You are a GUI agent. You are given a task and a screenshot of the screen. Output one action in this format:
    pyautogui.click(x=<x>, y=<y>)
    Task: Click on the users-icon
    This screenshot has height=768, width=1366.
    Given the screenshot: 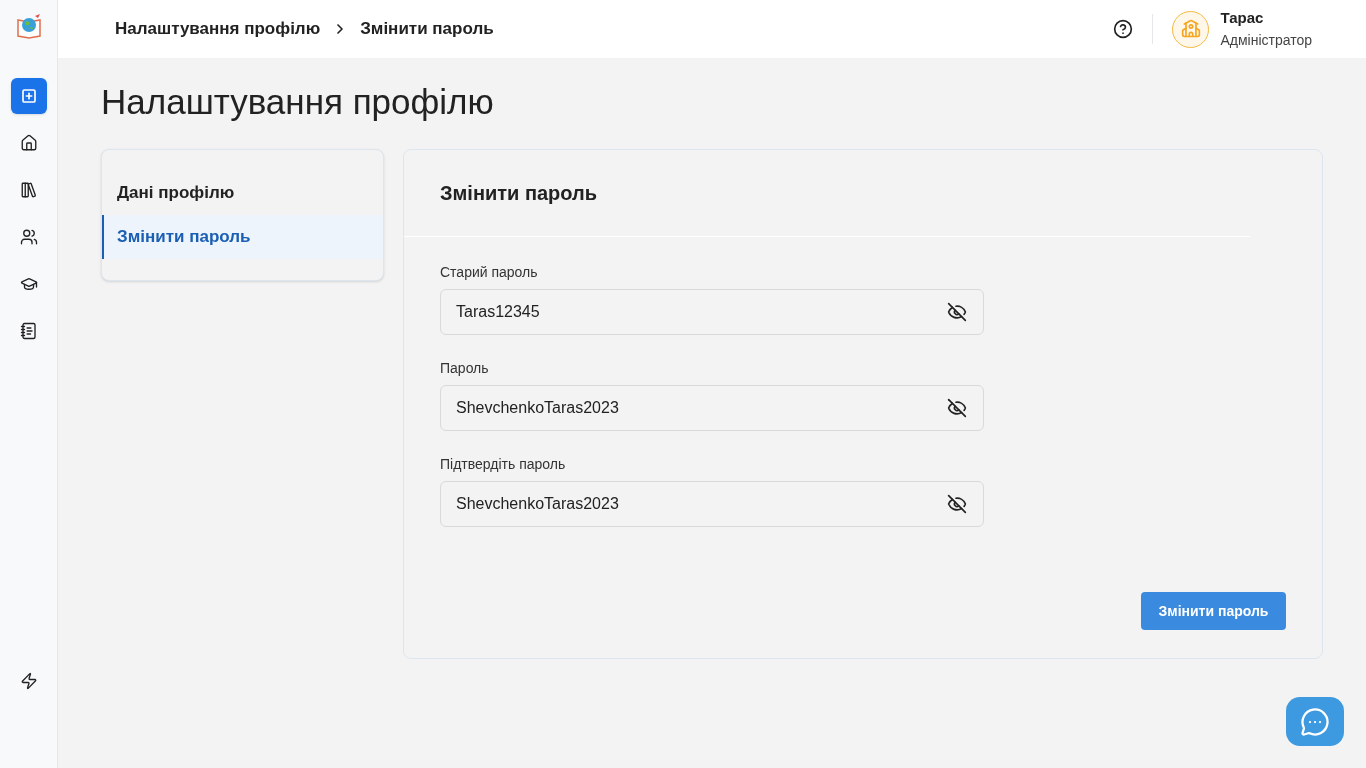 What is the action you would take?
    pyautogui.click(x=28, y=237)
    